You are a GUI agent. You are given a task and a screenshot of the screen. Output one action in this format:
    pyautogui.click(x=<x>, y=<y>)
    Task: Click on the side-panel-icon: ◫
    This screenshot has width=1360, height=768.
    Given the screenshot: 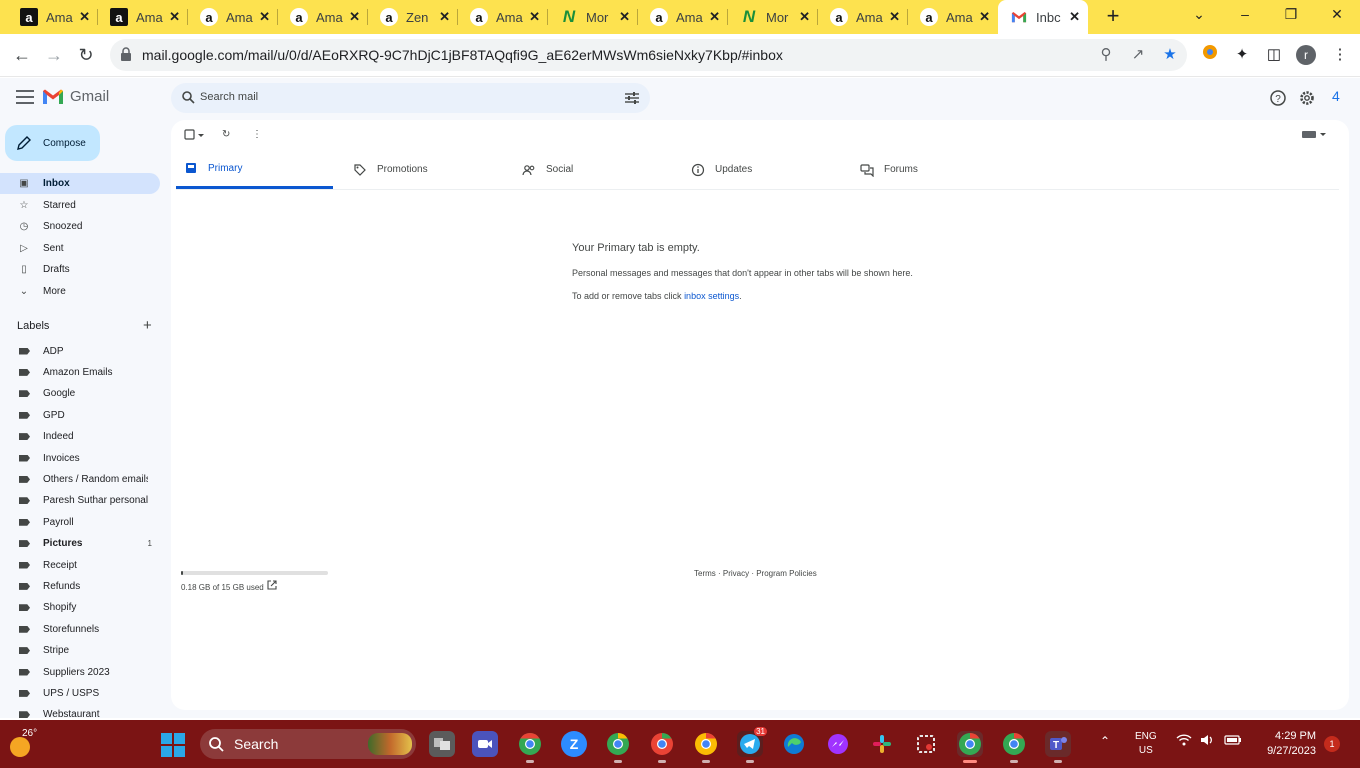 What is the action you would take?
    pyautogui.click(x=1274, y=55)
    